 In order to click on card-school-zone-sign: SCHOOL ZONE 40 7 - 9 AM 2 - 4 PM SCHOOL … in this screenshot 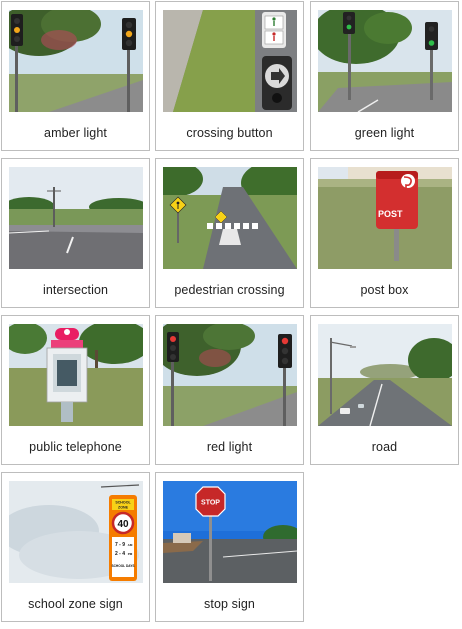, I will do `click(75, 547)`.